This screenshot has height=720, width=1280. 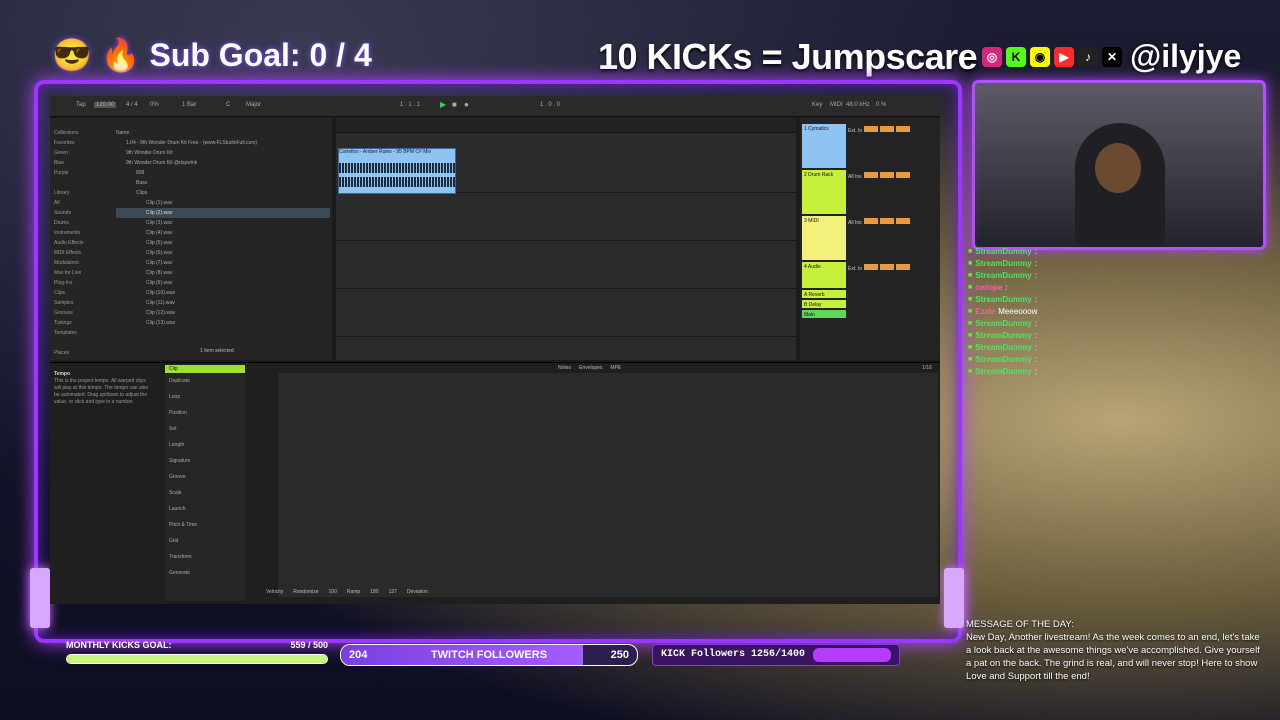 I want to click on library-clips: Clips, so click(x=82, y=293).